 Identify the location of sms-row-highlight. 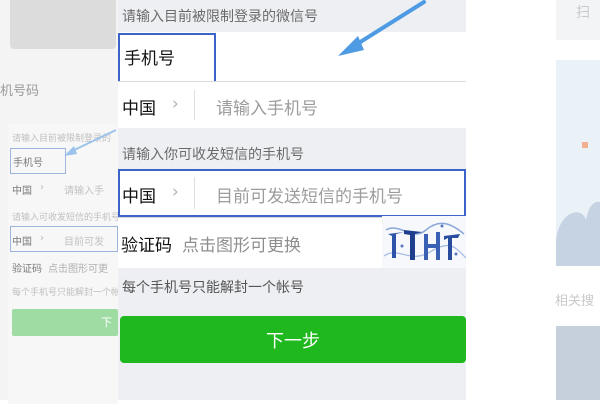
(292, 193).